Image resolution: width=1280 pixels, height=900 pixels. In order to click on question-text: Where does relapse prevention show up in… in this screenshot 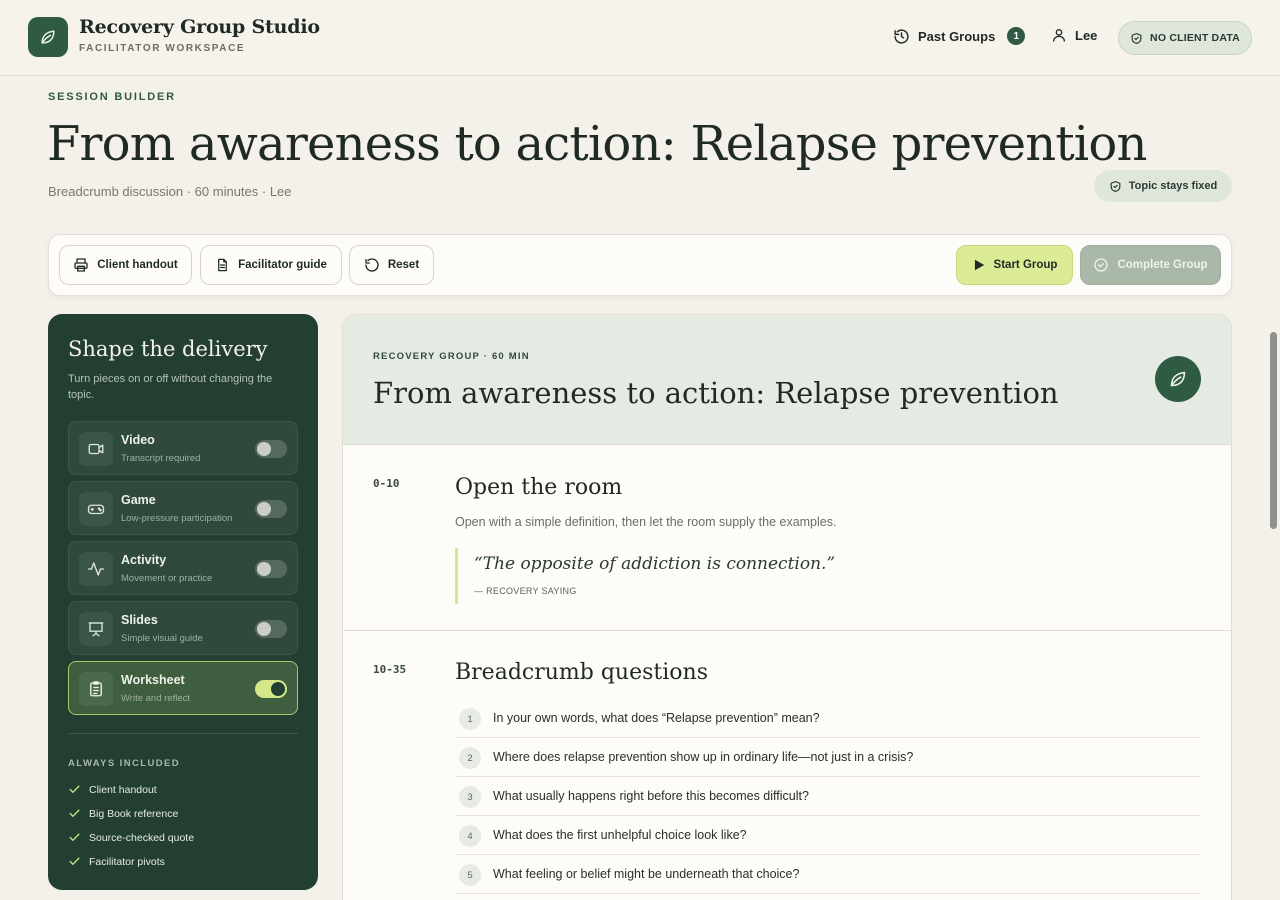, I will do `click(703, 757)`.